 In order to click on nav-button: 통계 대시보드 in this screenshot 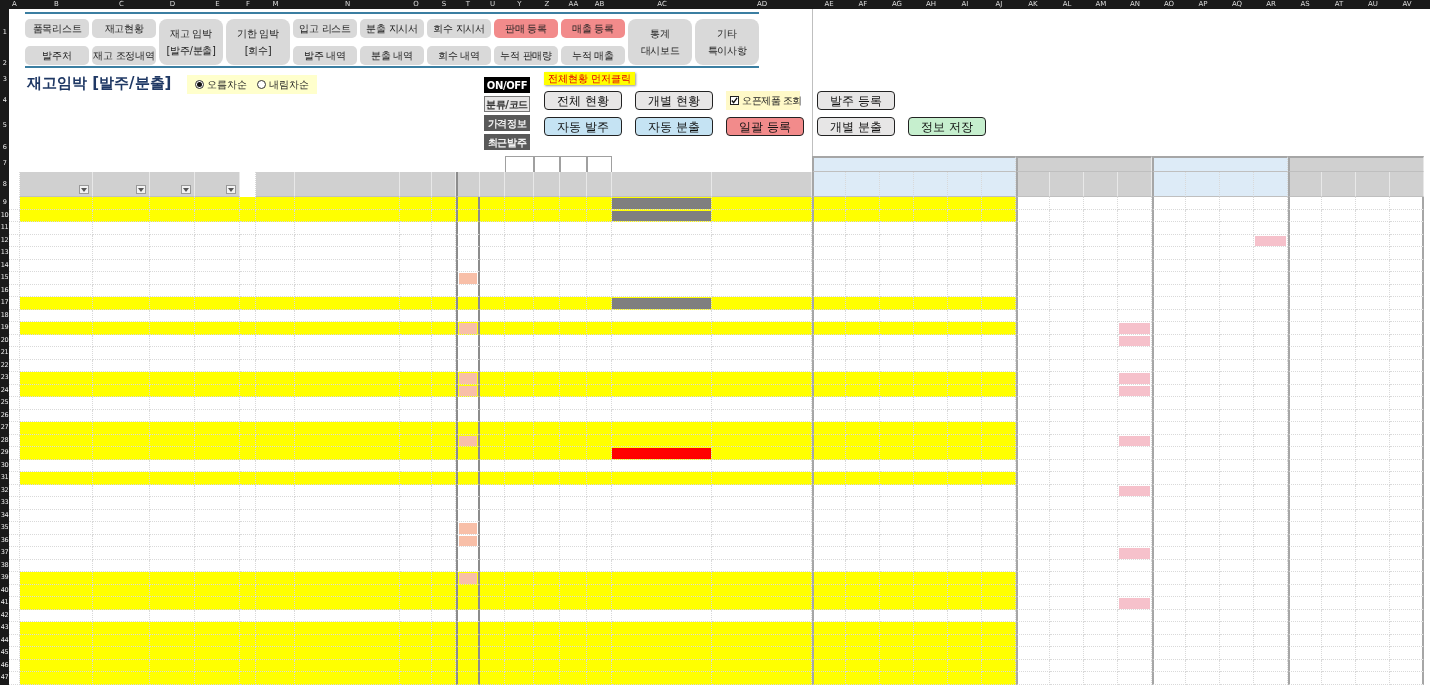, I will do `click(660, 42)`.